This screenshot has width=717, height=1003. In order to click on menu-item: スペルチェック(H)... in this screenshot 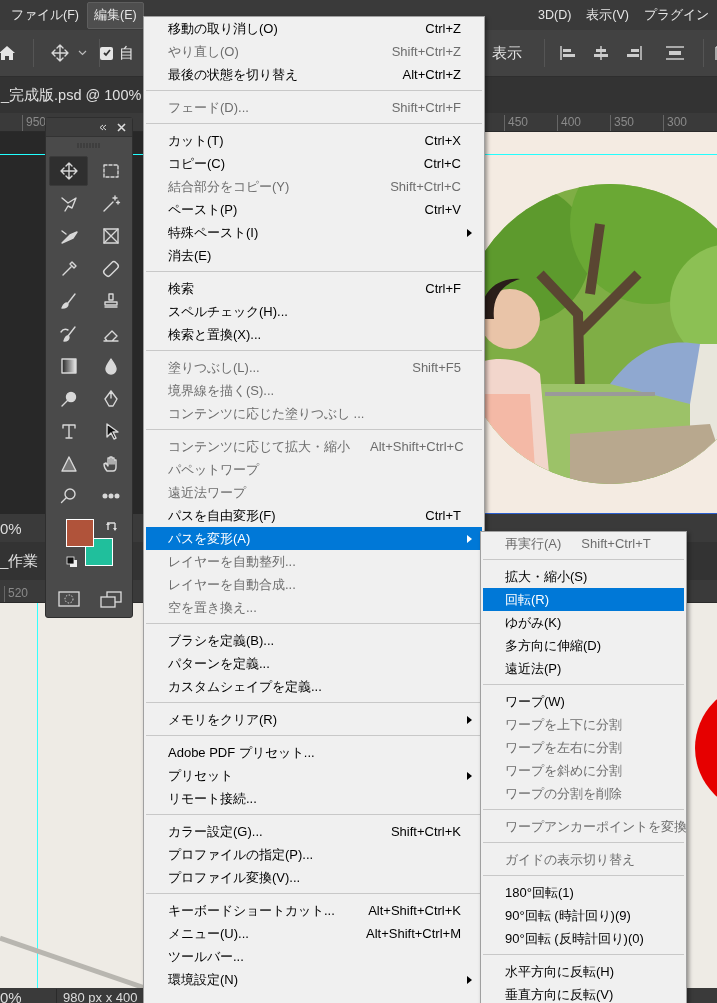, I will do `click(314, 311)`.